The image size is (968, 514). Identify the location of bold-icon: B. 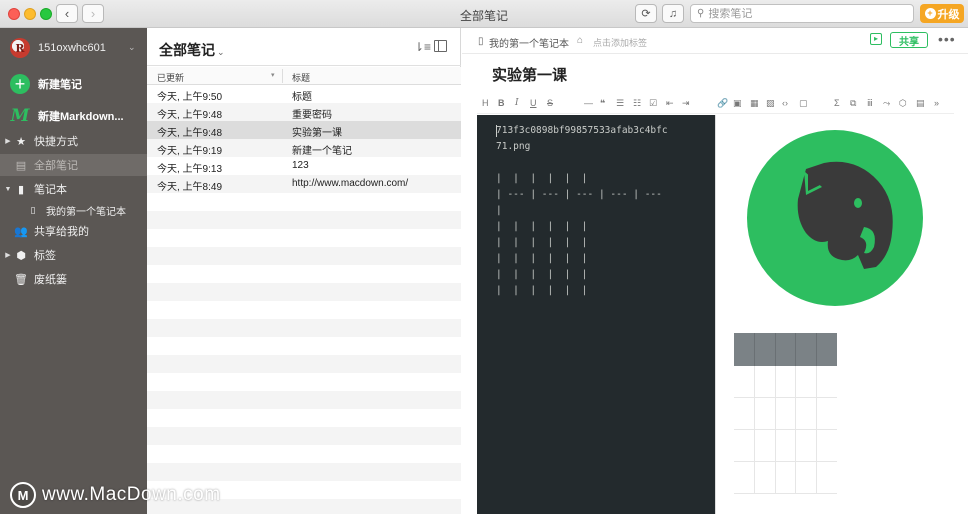
(501, 103).